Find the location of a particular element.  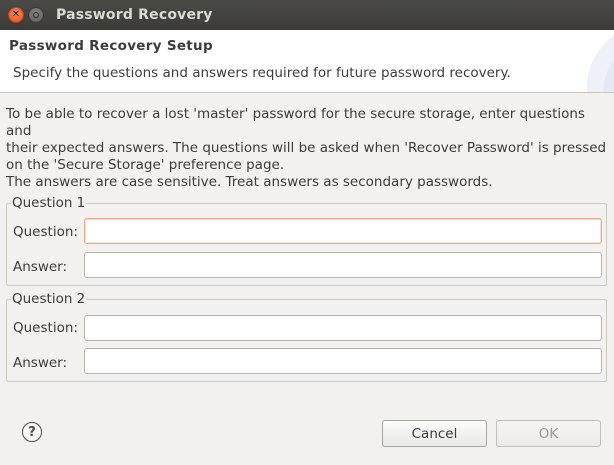

minimize-icon is located at coordinates (36, 15).